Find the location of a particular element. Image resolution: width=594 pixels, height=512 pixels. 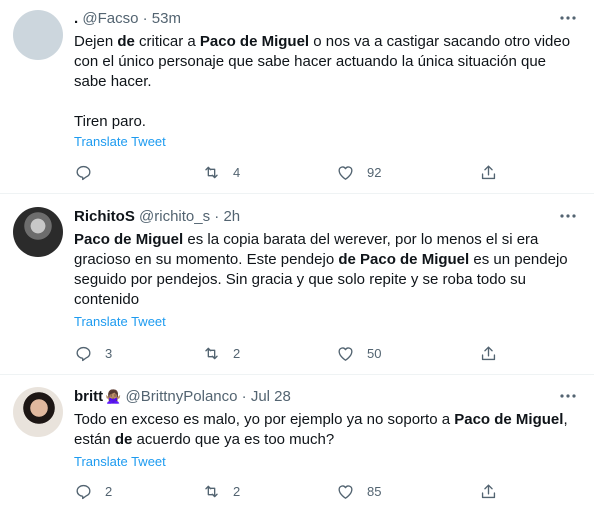

handle: @BrittnyPolanco is located at coordinates (182, 396).